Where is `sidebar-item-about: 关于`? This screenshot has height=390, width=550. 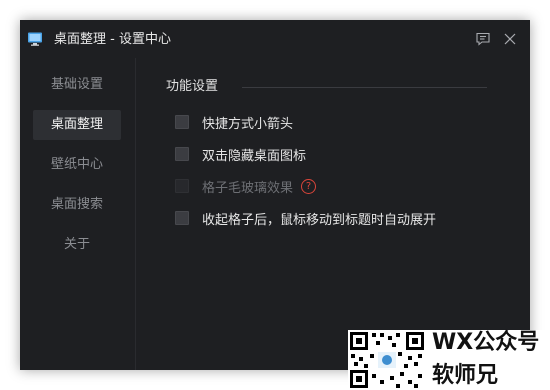
sidebar-item-about: 关于 is located at coordinates (77, 245).